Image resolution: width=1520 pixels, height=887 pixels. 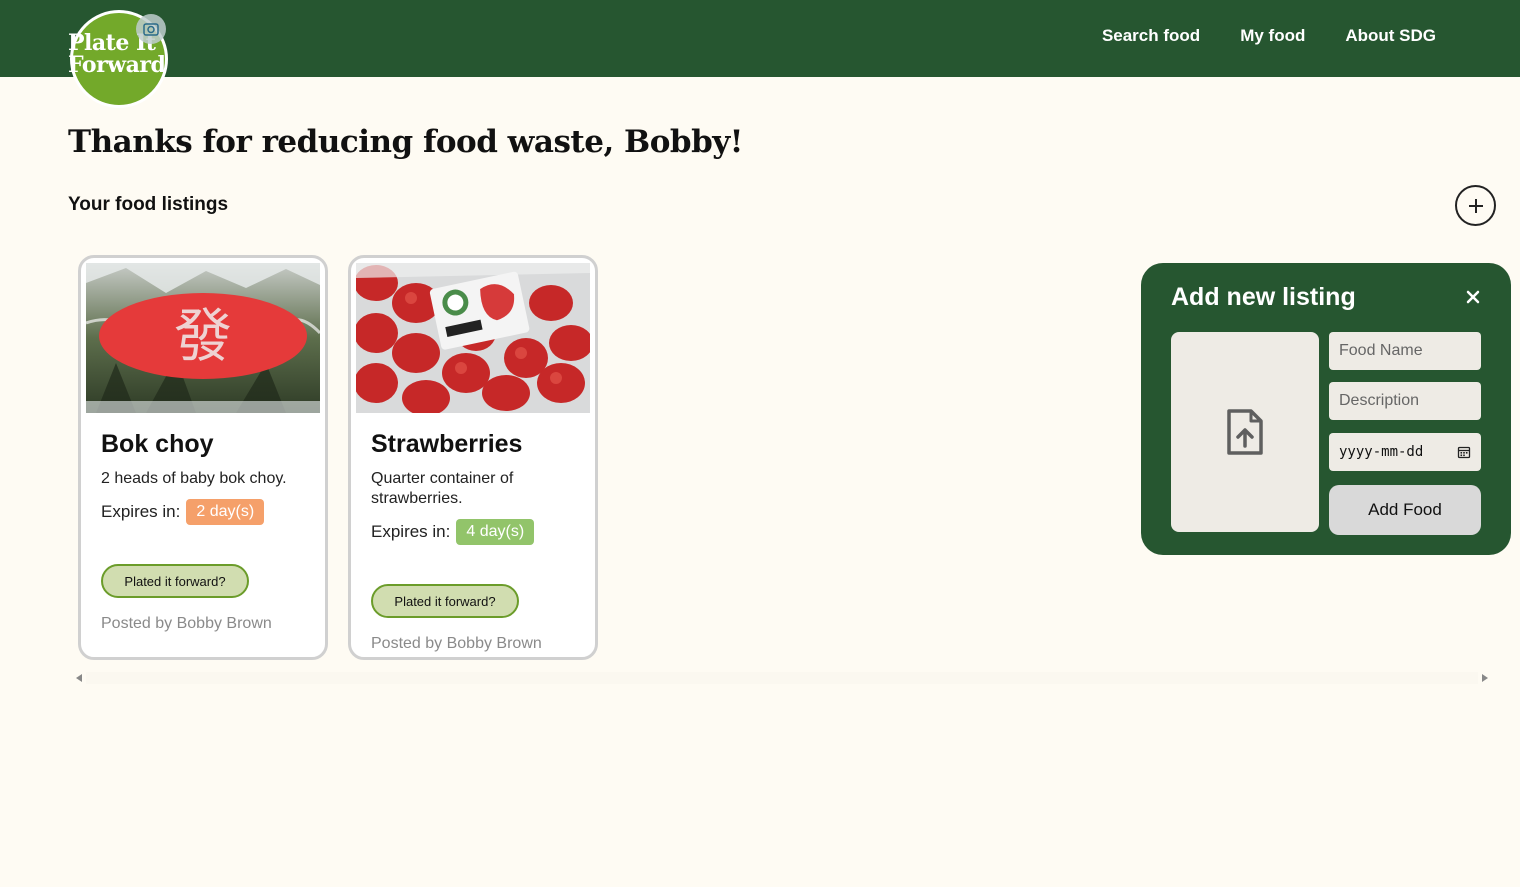 What do you see at coordinates (1485, 678) in the screenshot?
I see `scroll-right-arrow-icon` at bounding box center [1485, 678].